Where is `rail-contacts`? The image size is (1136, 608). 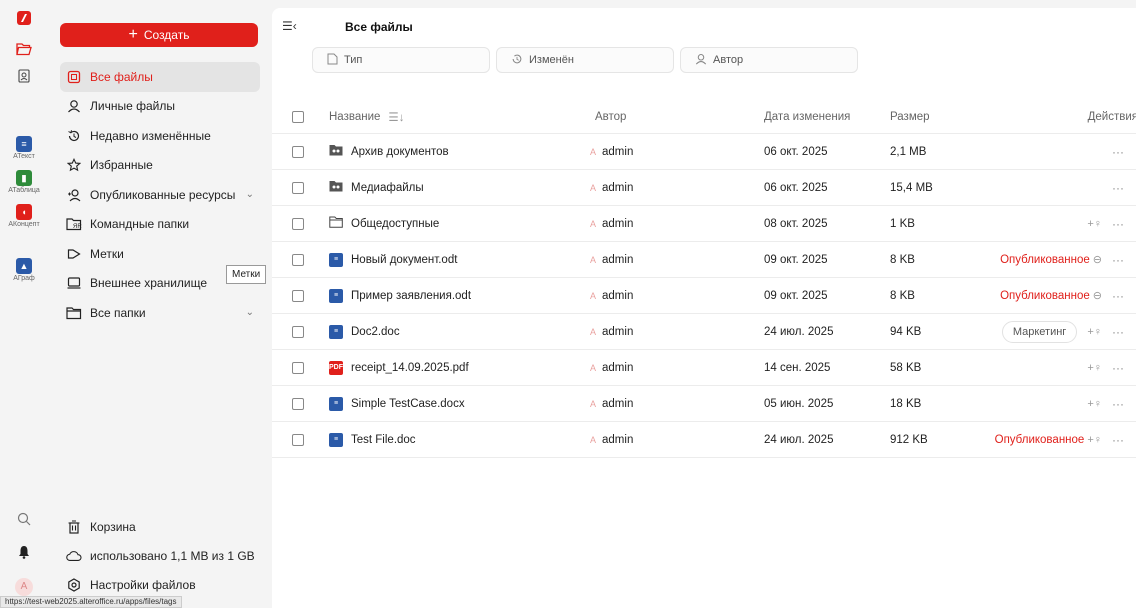
rail-contacts is located at coordinates (24, 77).